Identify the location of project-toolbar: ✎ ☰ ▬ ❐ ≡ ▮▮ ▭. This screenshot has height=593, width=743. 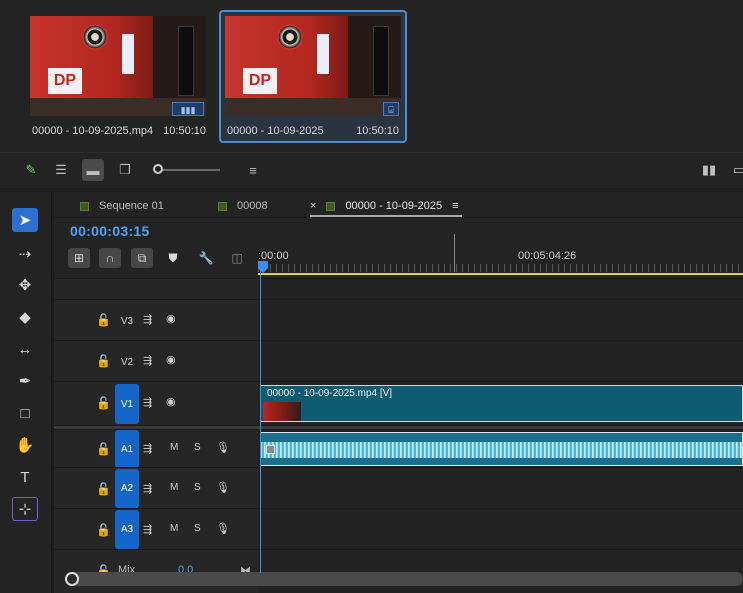
(371, 169).